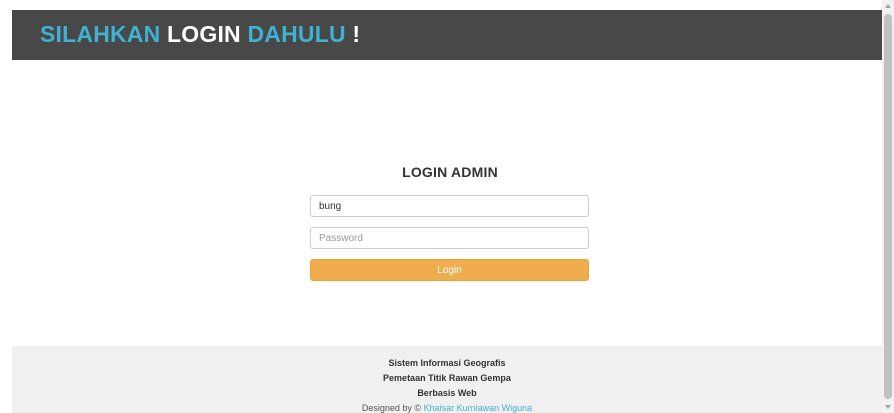 The height and width of the screenshot is (413, 894). I want to click on footer-line-3: Berbasis Web, so click(447, 393).